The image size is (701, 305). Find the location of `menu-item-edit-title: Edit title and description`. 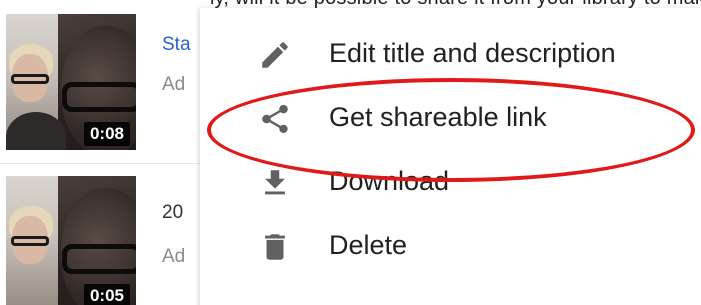

menu-item-edit-title: Edit title and description is located at coordinates (450, 55).